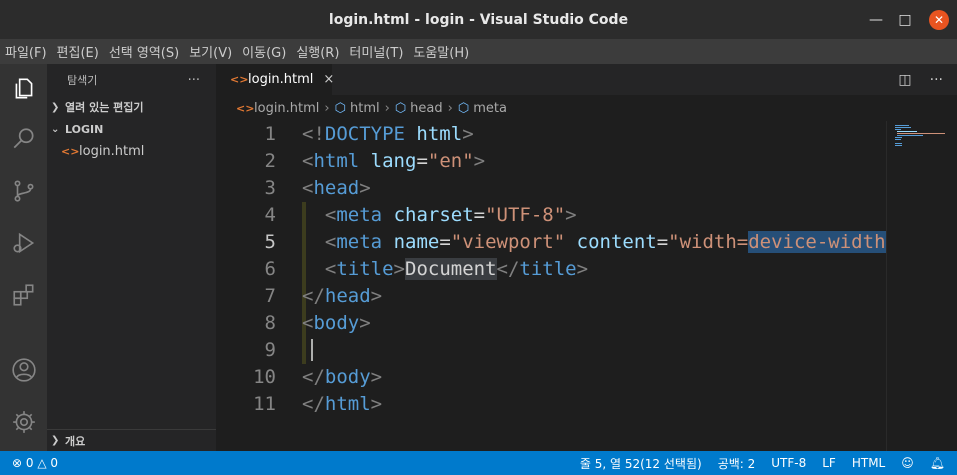 This screenshot has height=475, width=957. Describe the element at coordinates (23, 243) in the screenshot. I see `run-debug-icon` at that location.